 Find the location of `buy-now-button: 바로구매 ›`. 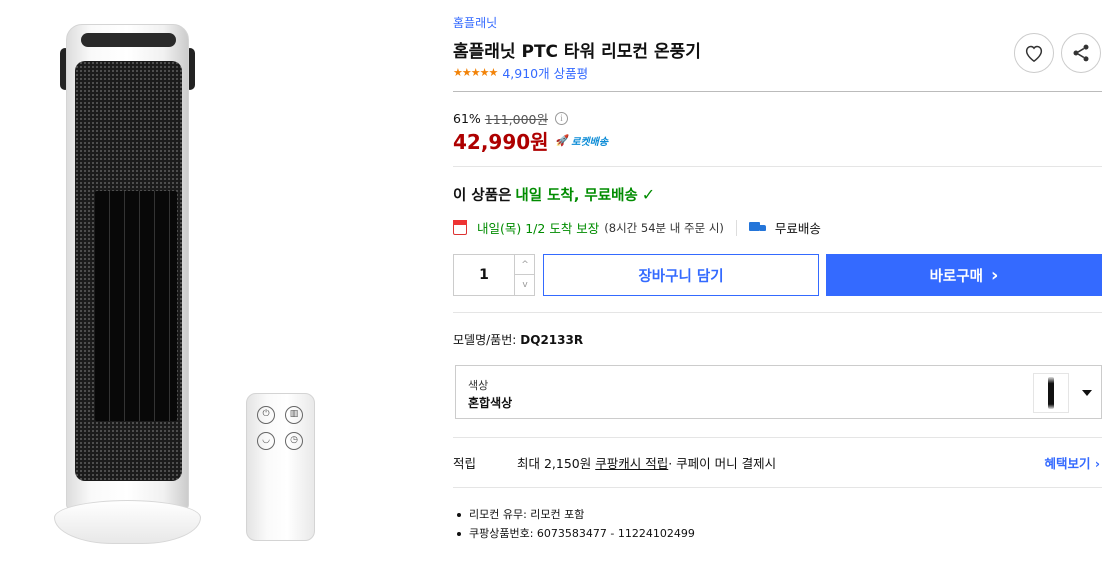

buy-now-button: 바로구매 › is located at coordinates (964, 275).